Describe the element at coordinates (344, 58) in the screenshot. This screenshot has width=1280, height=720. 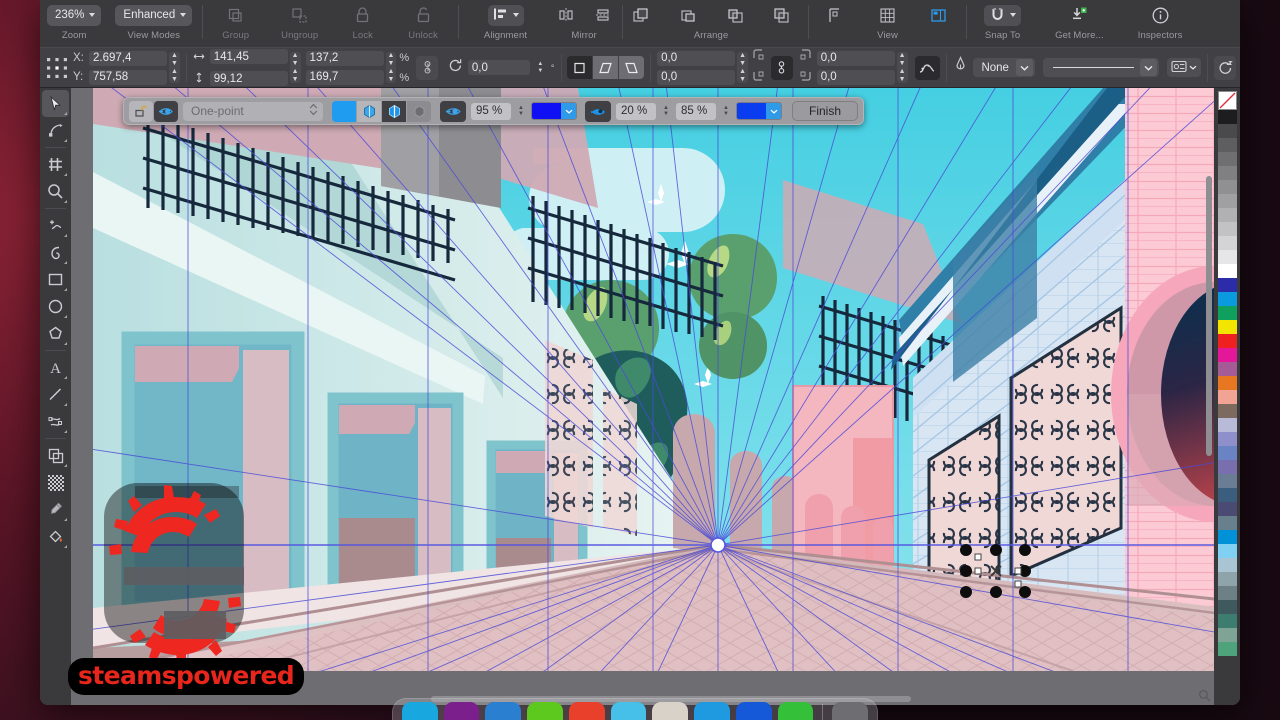
I see `width-percent-input: 137,2` at that location.